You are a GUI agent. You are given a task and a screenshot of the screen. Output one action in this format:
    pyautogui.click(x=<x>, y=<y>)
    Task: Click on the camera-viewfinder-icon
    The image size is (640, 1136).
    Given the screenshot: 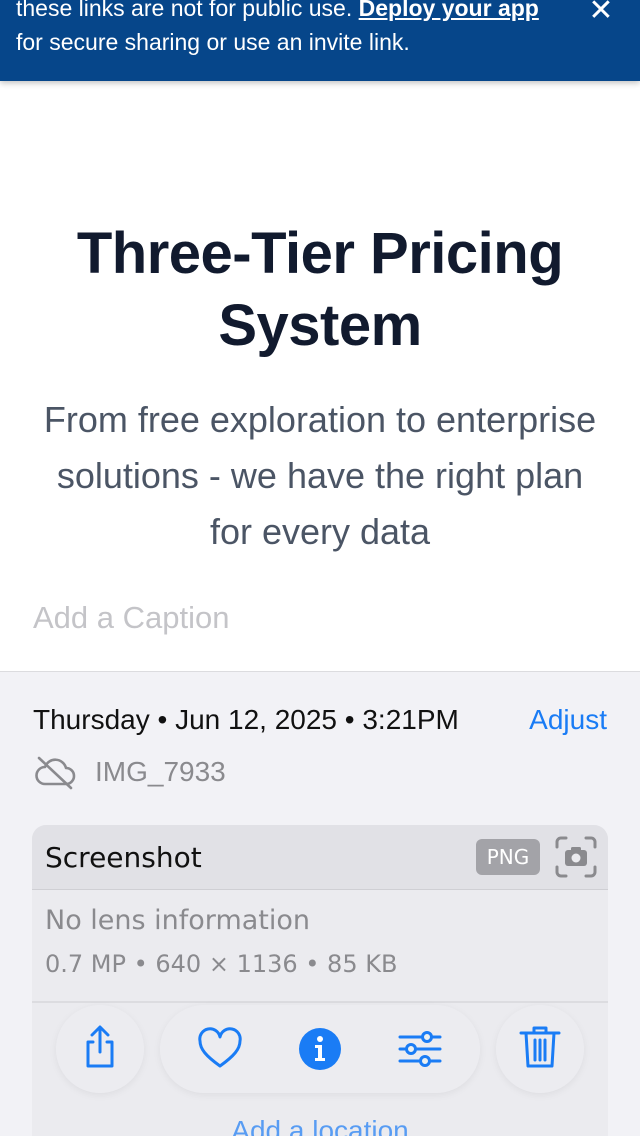 What is the action you would take?
    pyautogui.click(x=576, y=857)
    